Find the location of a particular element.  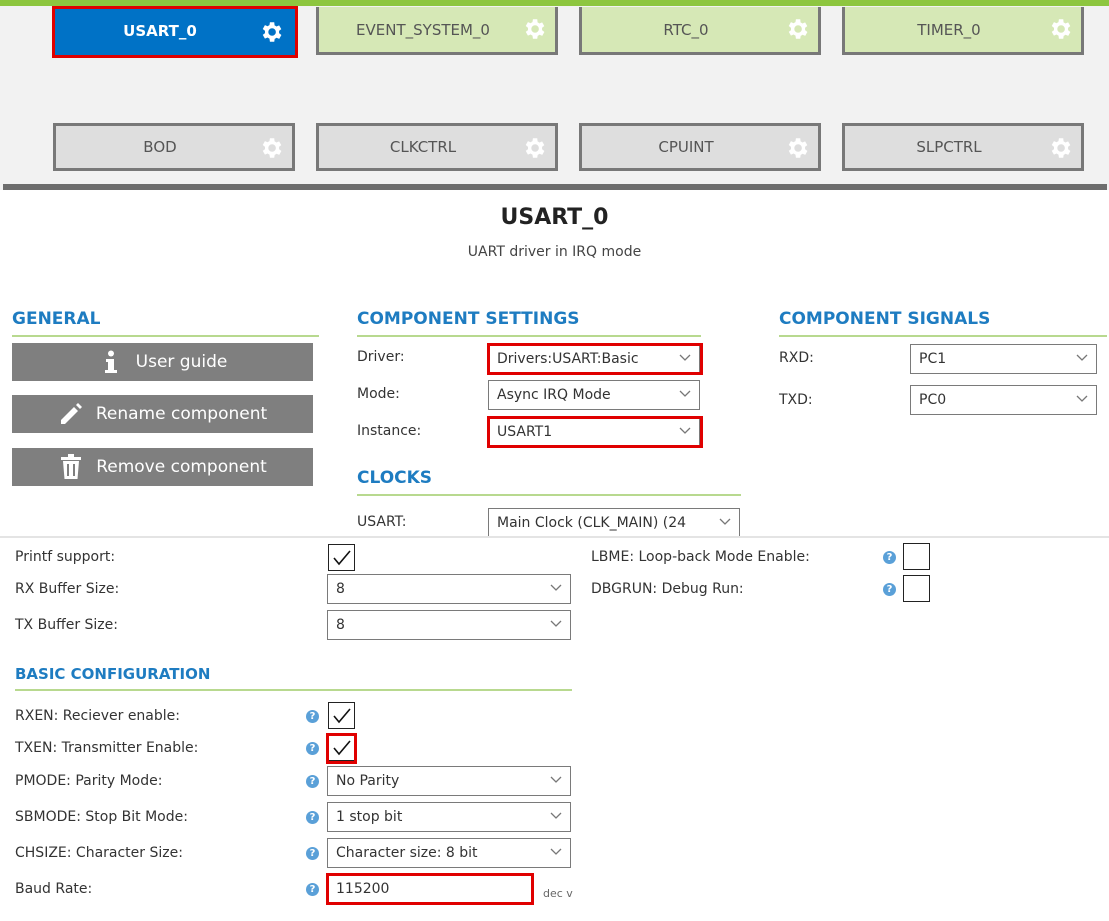

clocks-heading: CLOCKS is located at coordinates (549, 482).